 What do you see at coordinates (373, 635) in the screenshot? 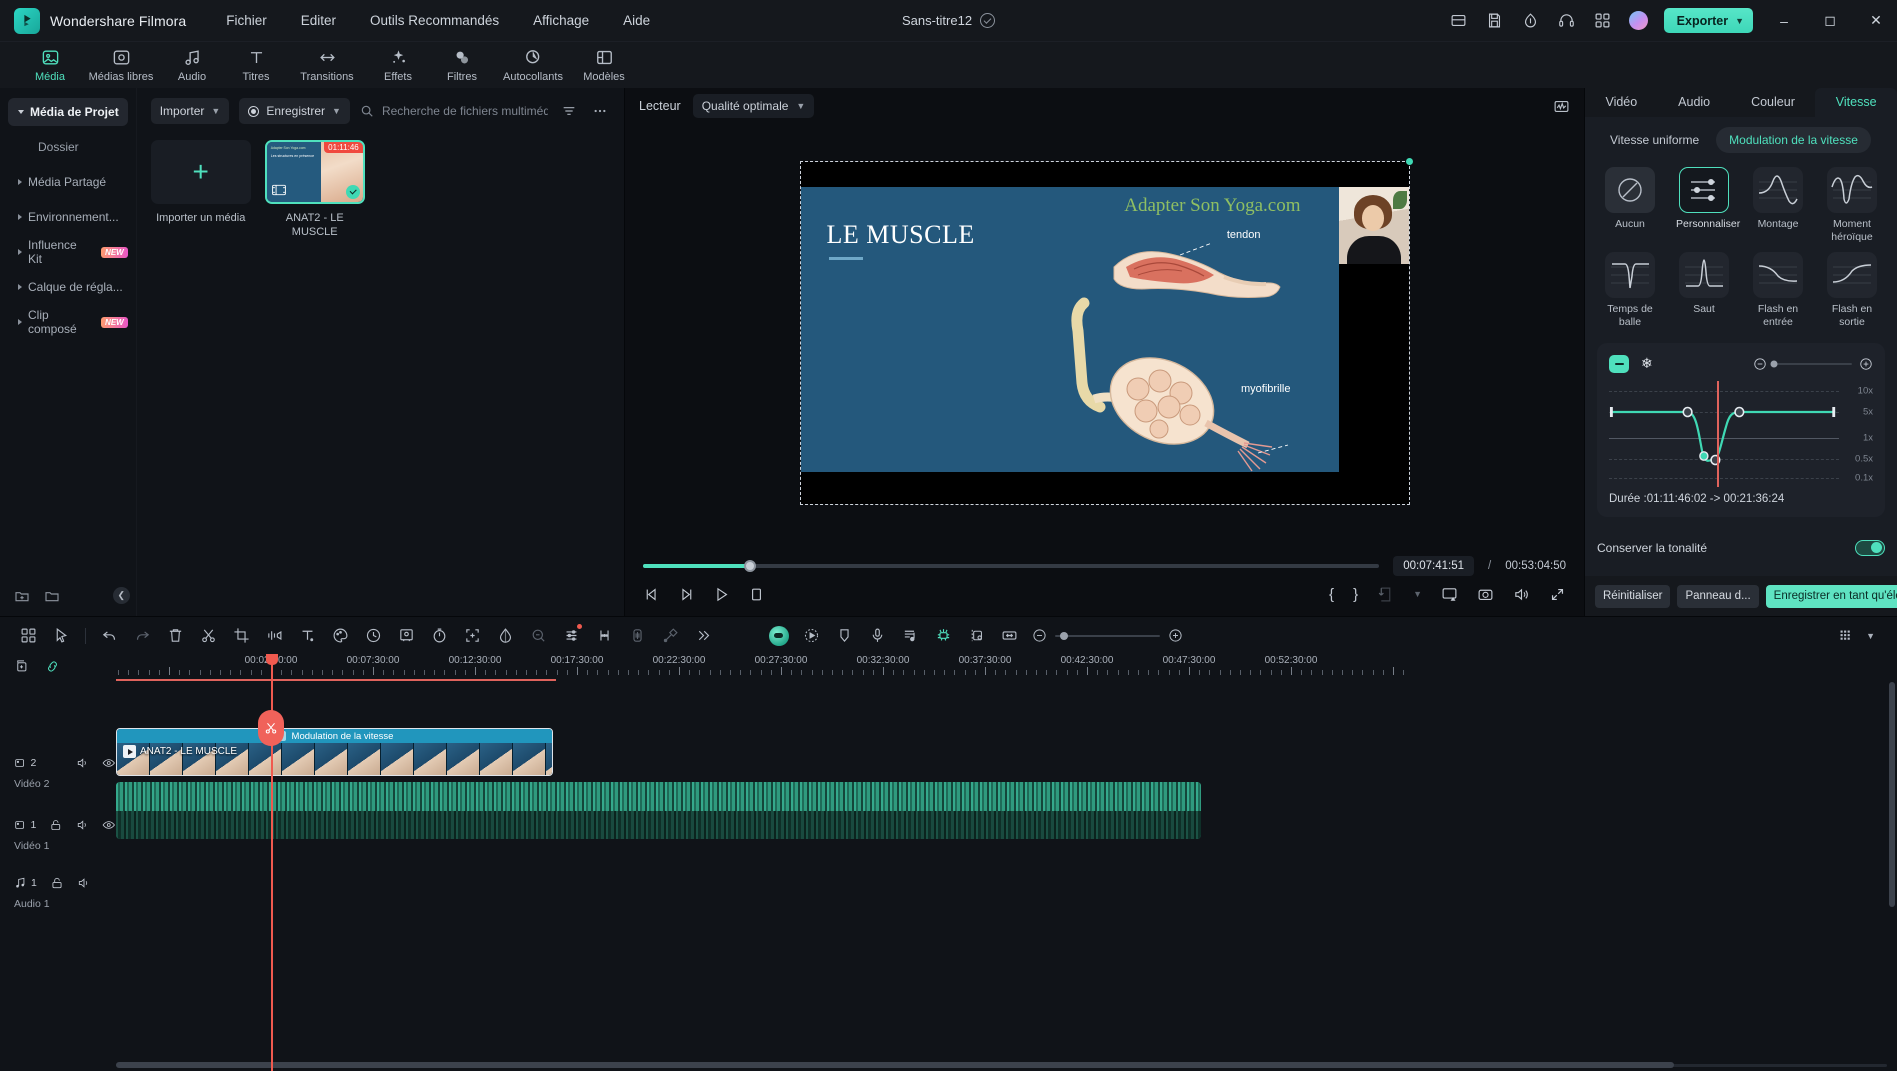
I see `speed-clock-icon` at bounding box center [373, 635].